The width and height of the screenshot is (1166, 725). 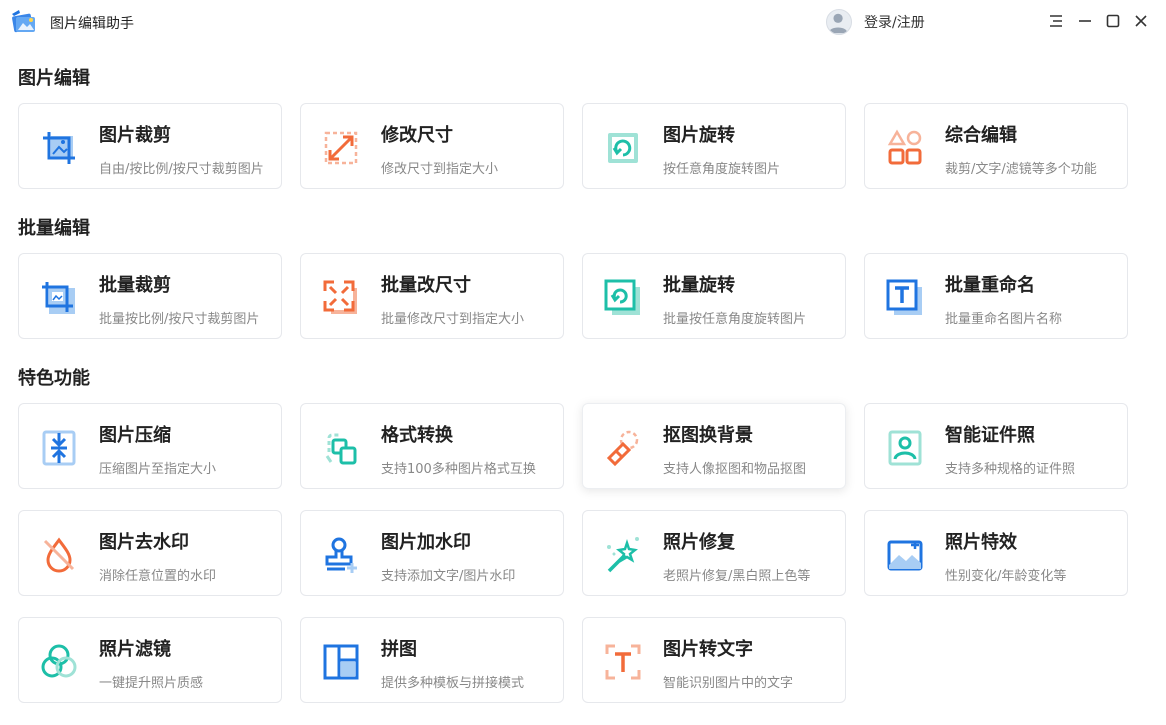 I want to click on magic-wand-icon, so click(x=623, y=555).